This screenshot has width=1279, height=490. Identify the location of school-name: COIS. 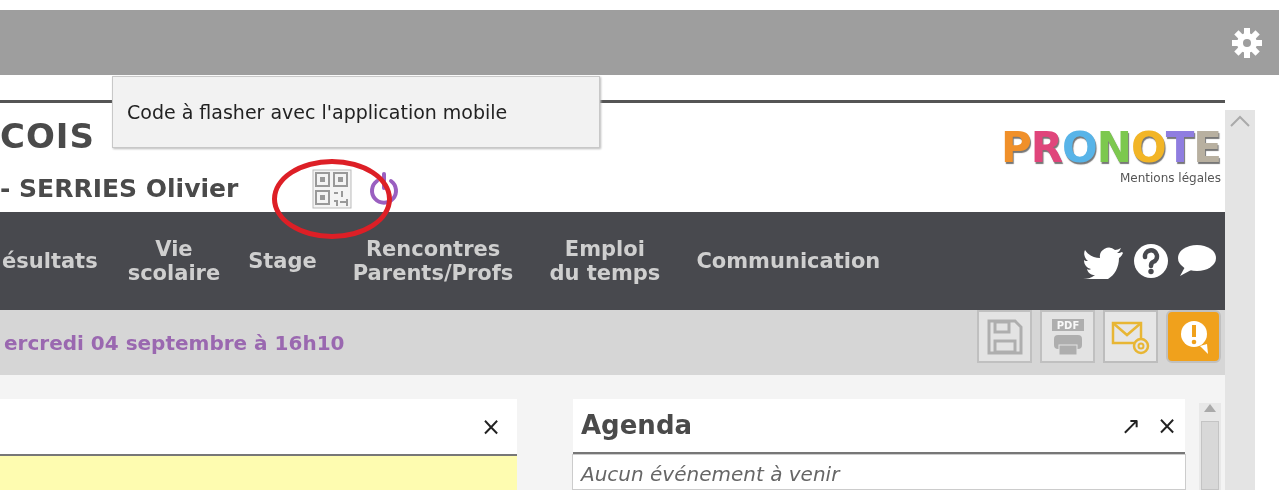
(48, 136).